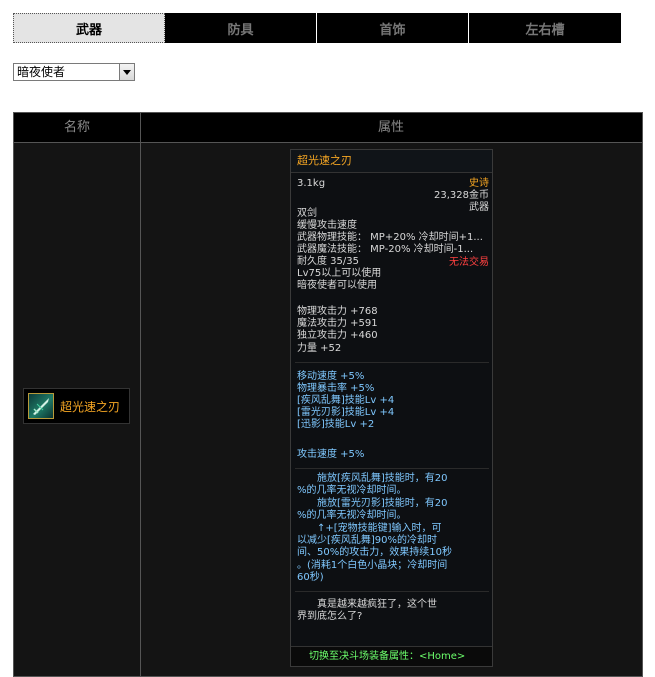  What do you see at coordinates (140, 394) in the screenshot?
I see `column-divider` at bounding box center [140, 394].